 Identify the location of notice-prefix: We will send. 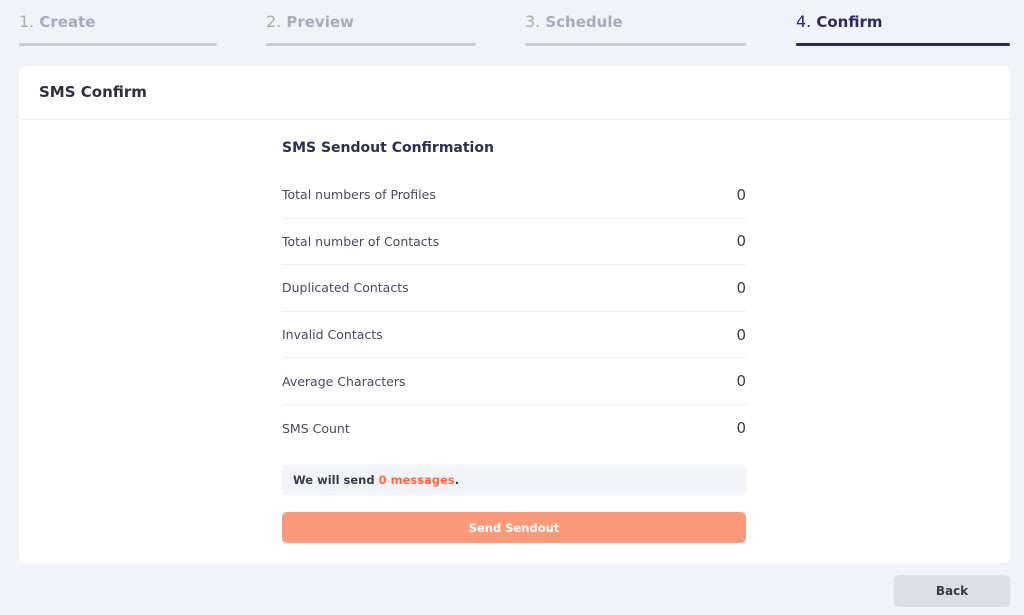
(336, 480).